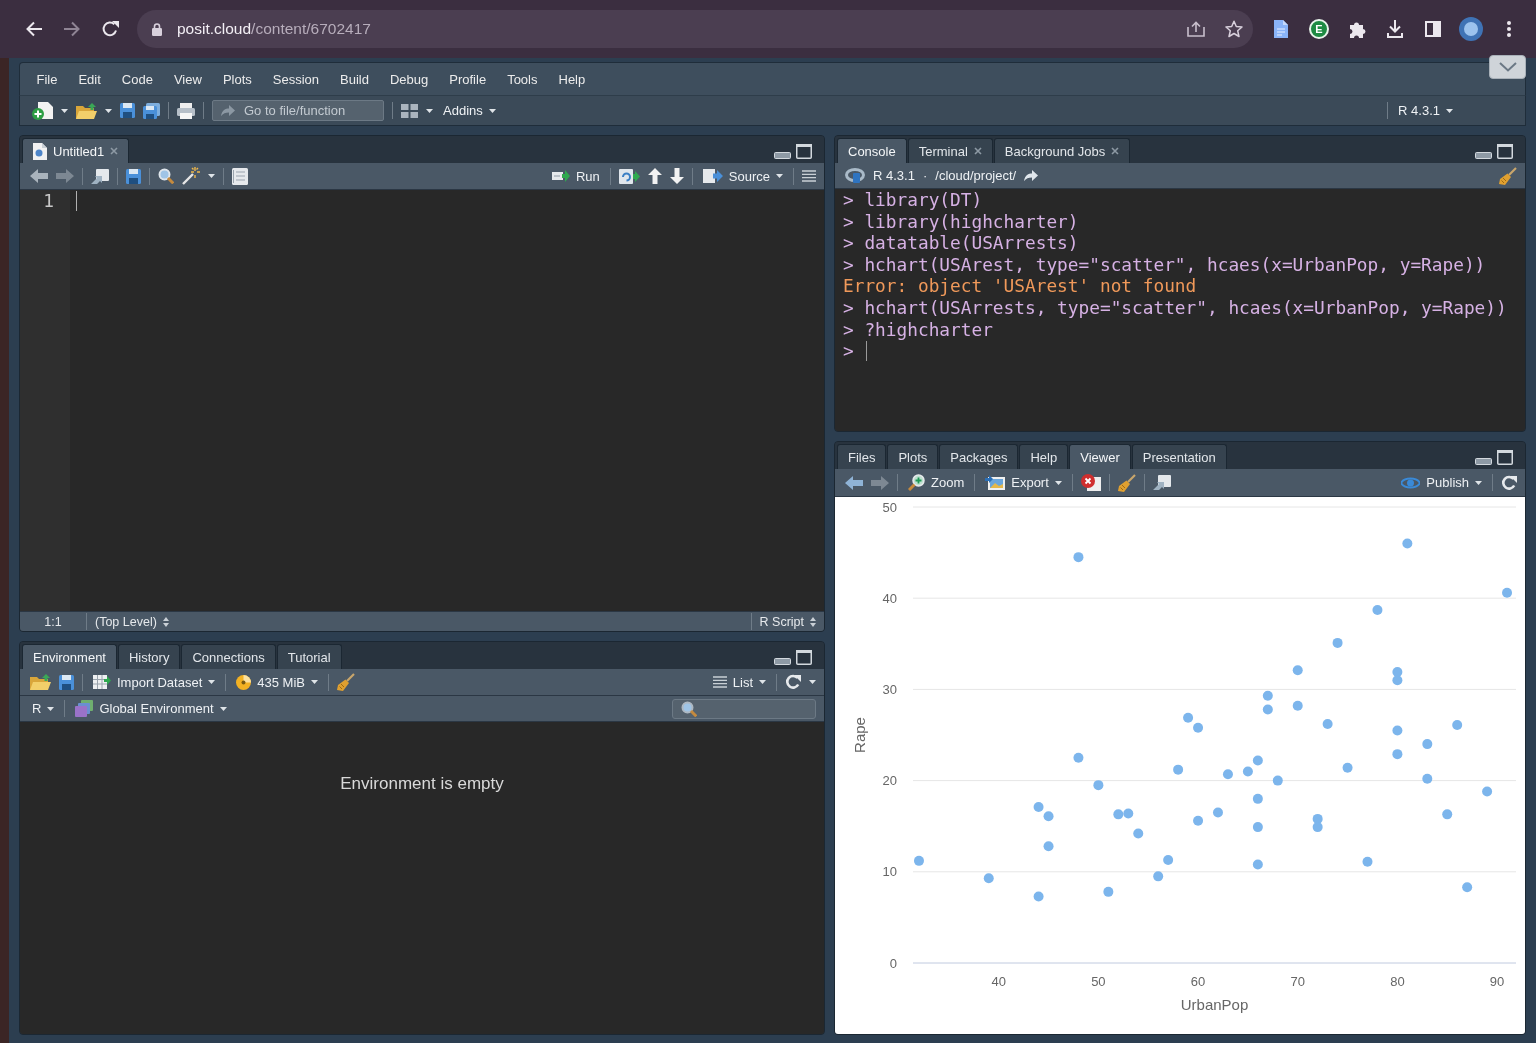 This screenshot has width=1536, height=1043. Describe the element at coordinates (296, 79) in the screenshot. I see `menu-item: Session` at that location.